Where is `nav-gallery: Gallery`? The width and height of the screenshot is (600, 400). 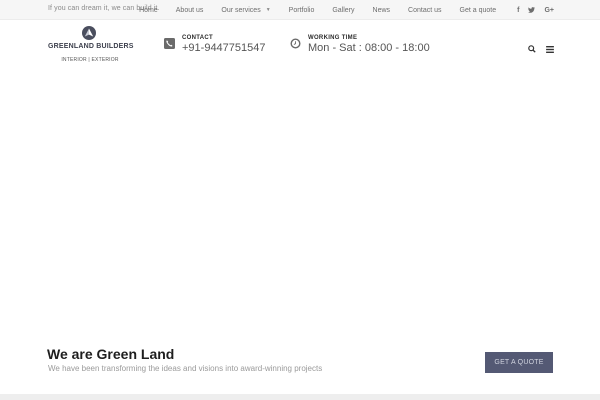
nav-gallery: Gallery is located at coordinates (343, 10).